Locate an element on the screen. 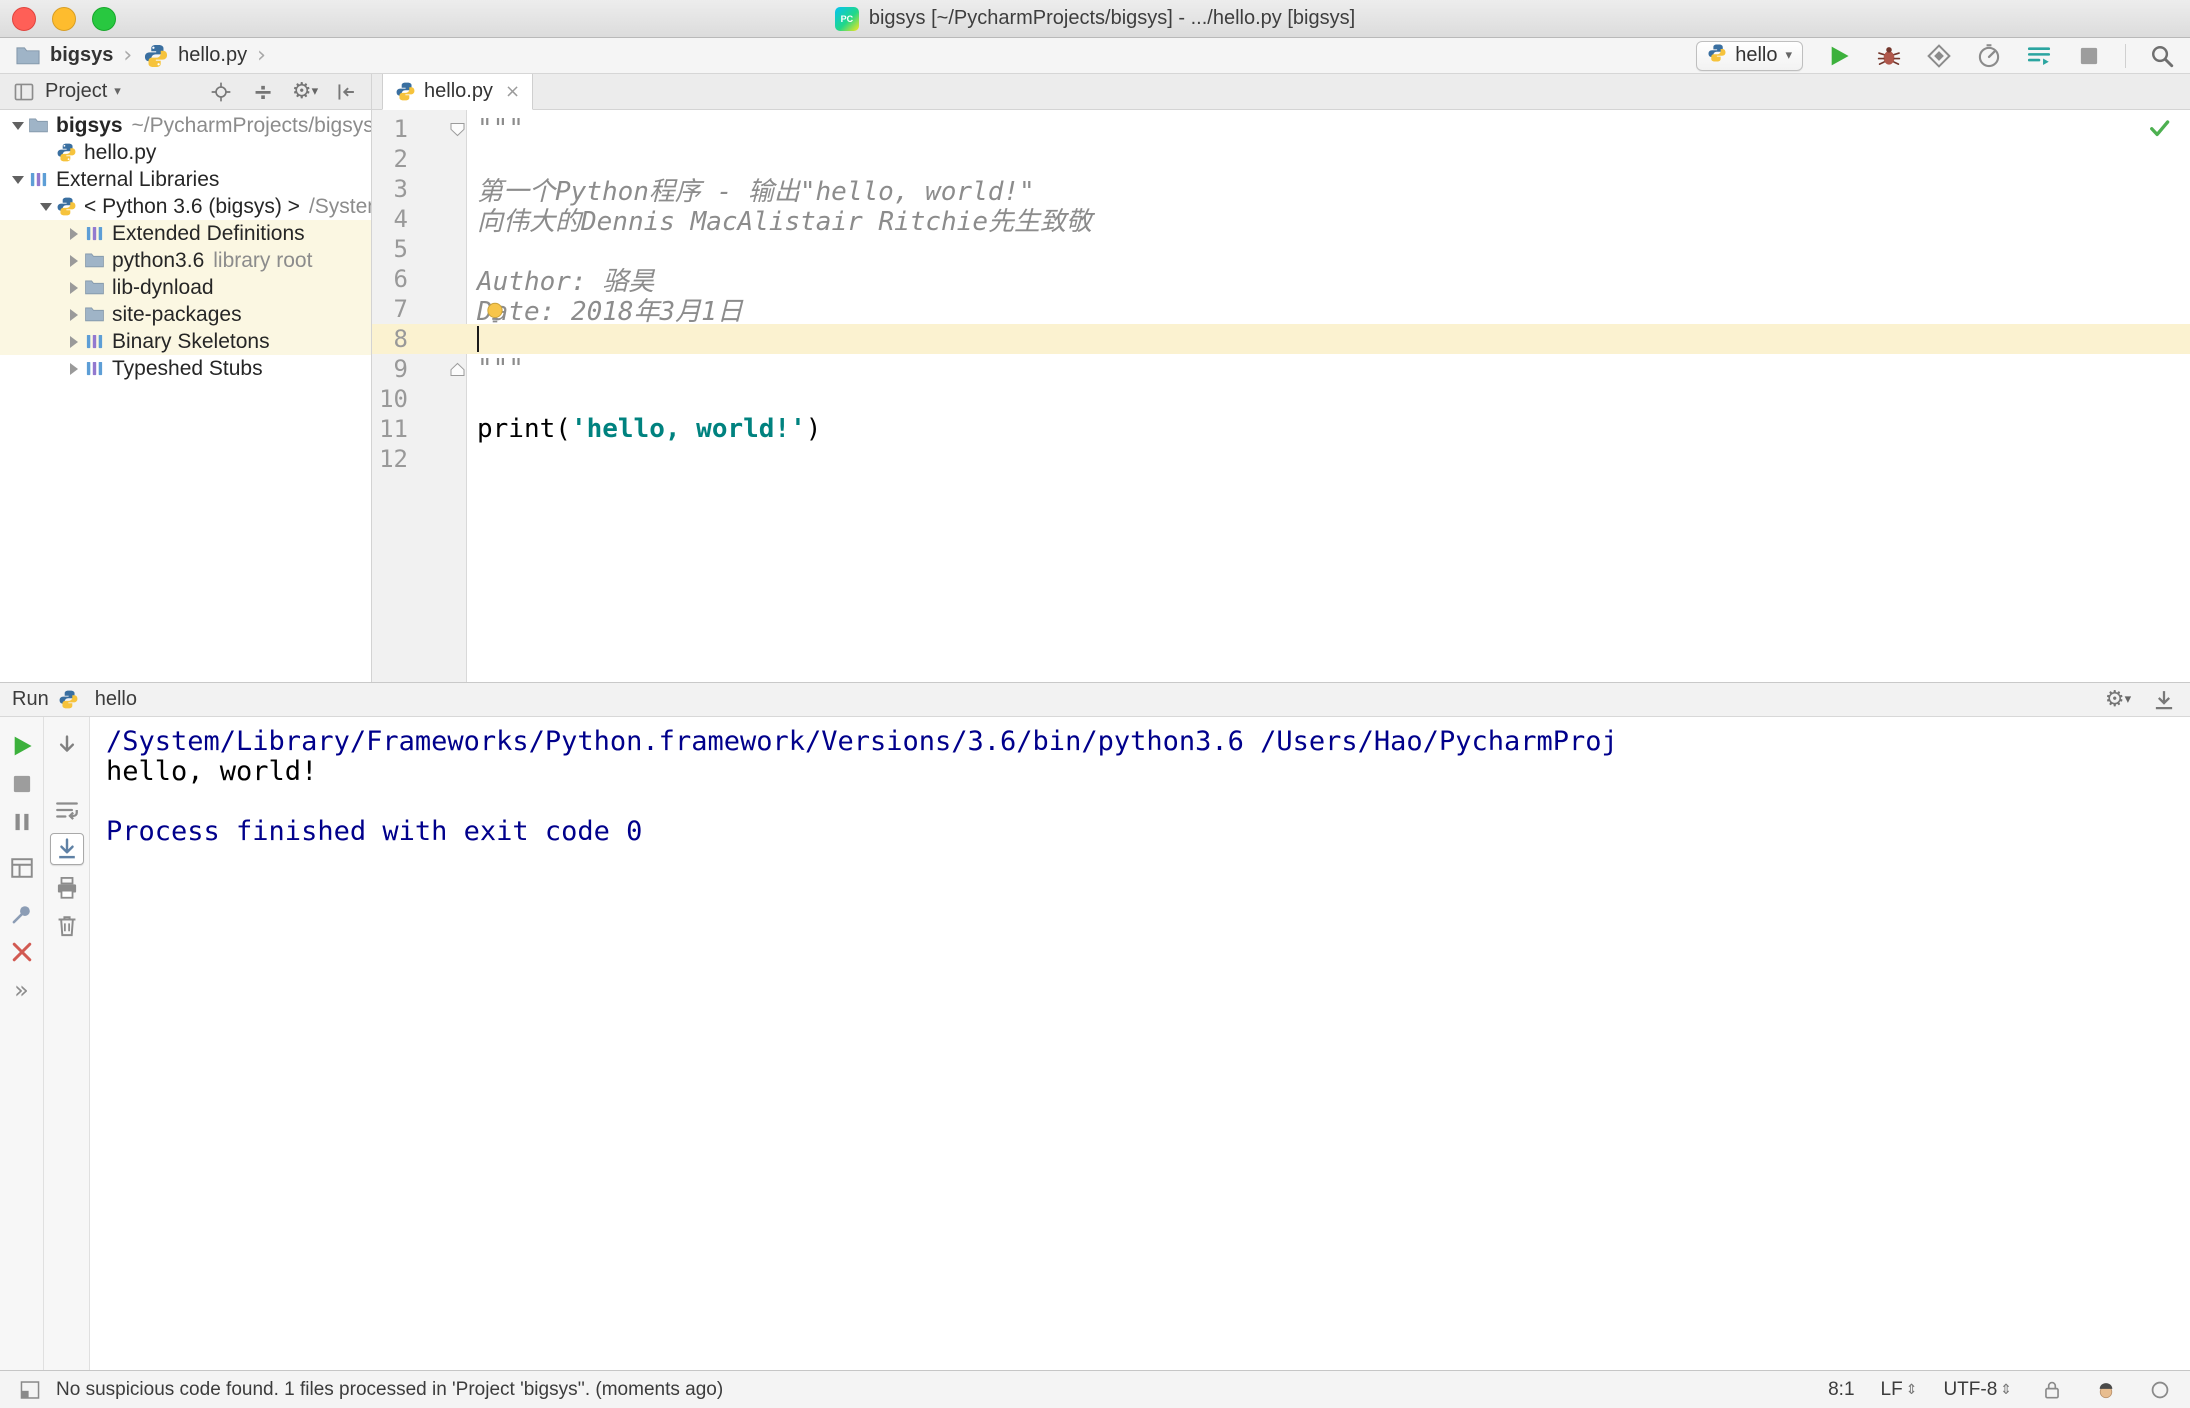 The width and height of the screenshot is (2190, 1408). code-line-6: 6 Author: 骆昊 is located at coordinates (1281, 280).